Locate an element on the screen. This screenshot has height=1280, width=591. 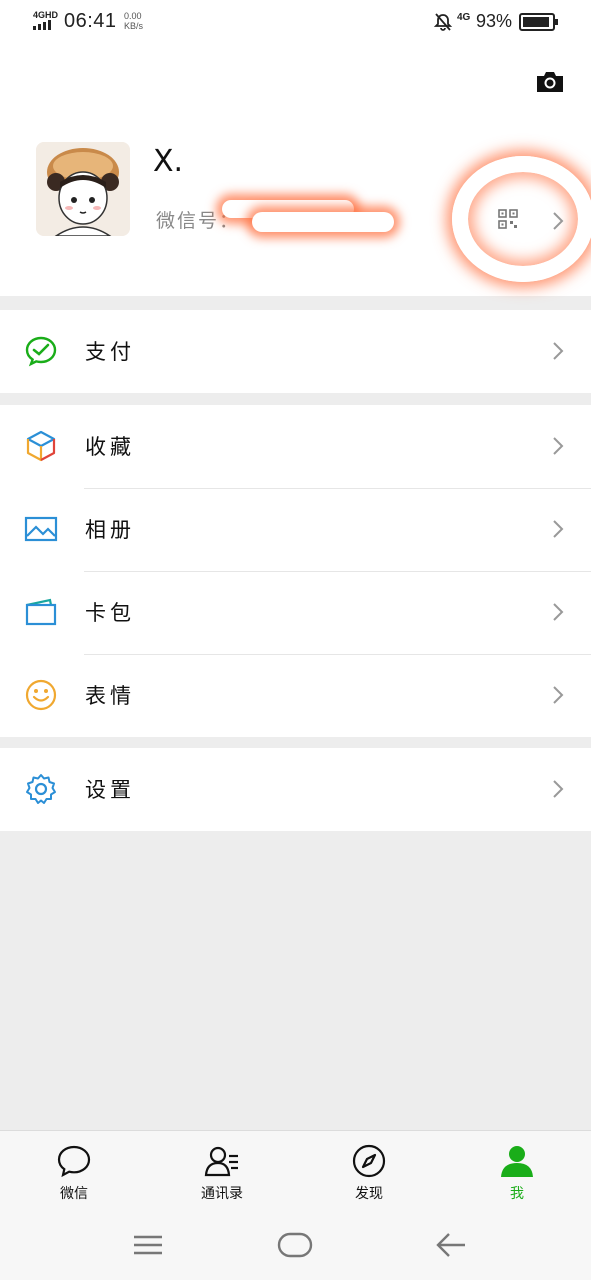
battery-icon is located at coordinates (538, 22).